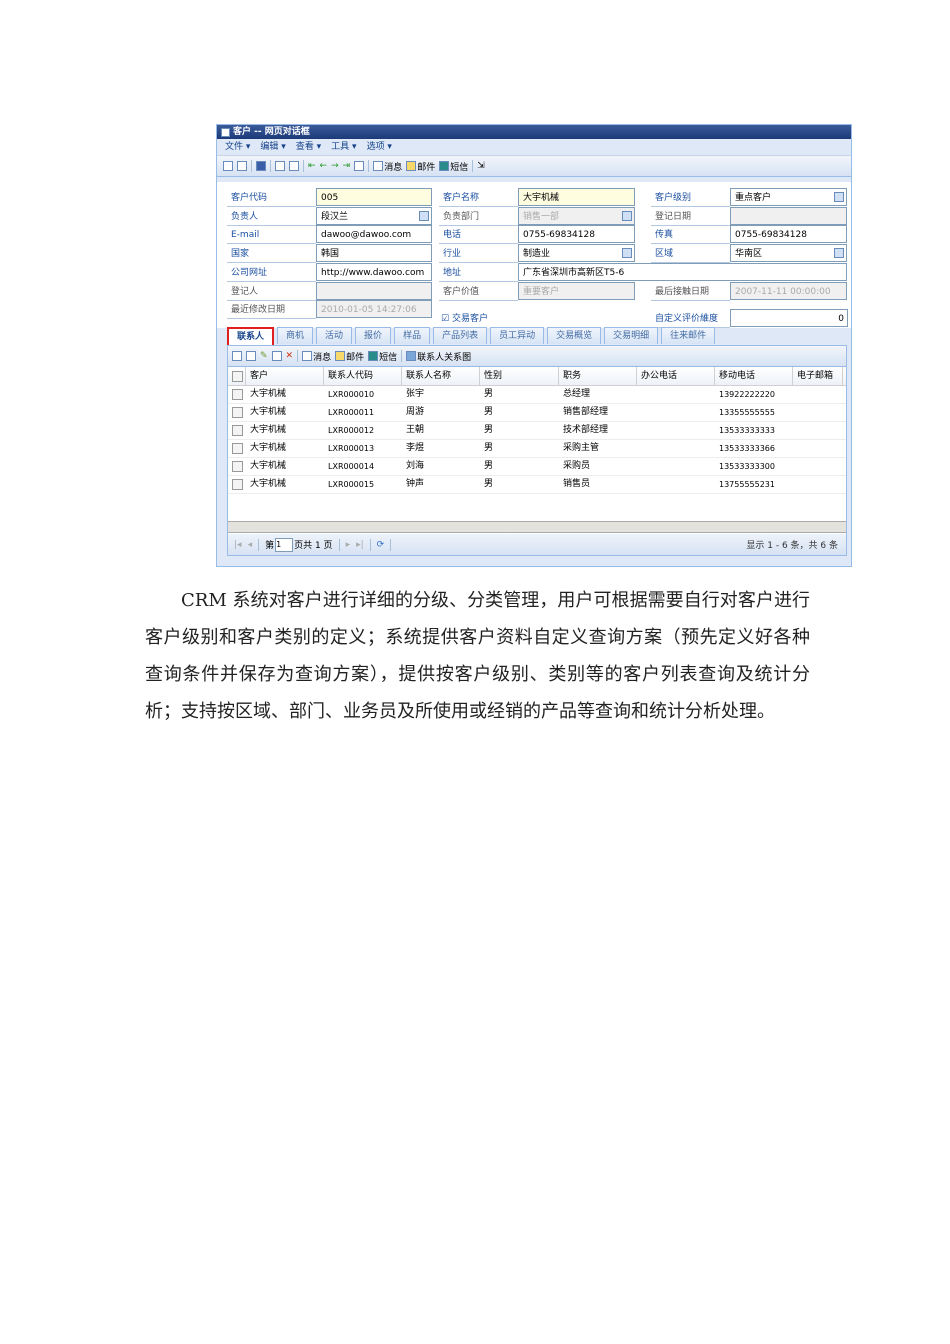 Image resolution: width=950 pixels, height=1344 pixels. What do you see at coordinates (268, 466) in the screenshot?
I see `grid-cell: 大宇机械` at bounding box center [268, 466].